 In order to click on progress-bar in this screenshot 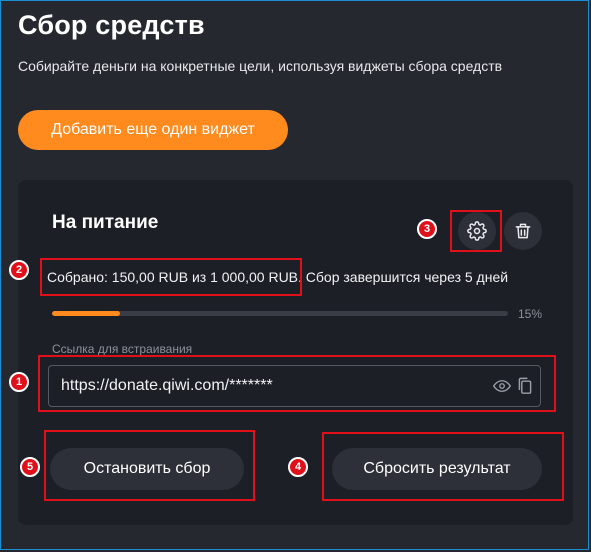, I will do `click(280, 313)`.